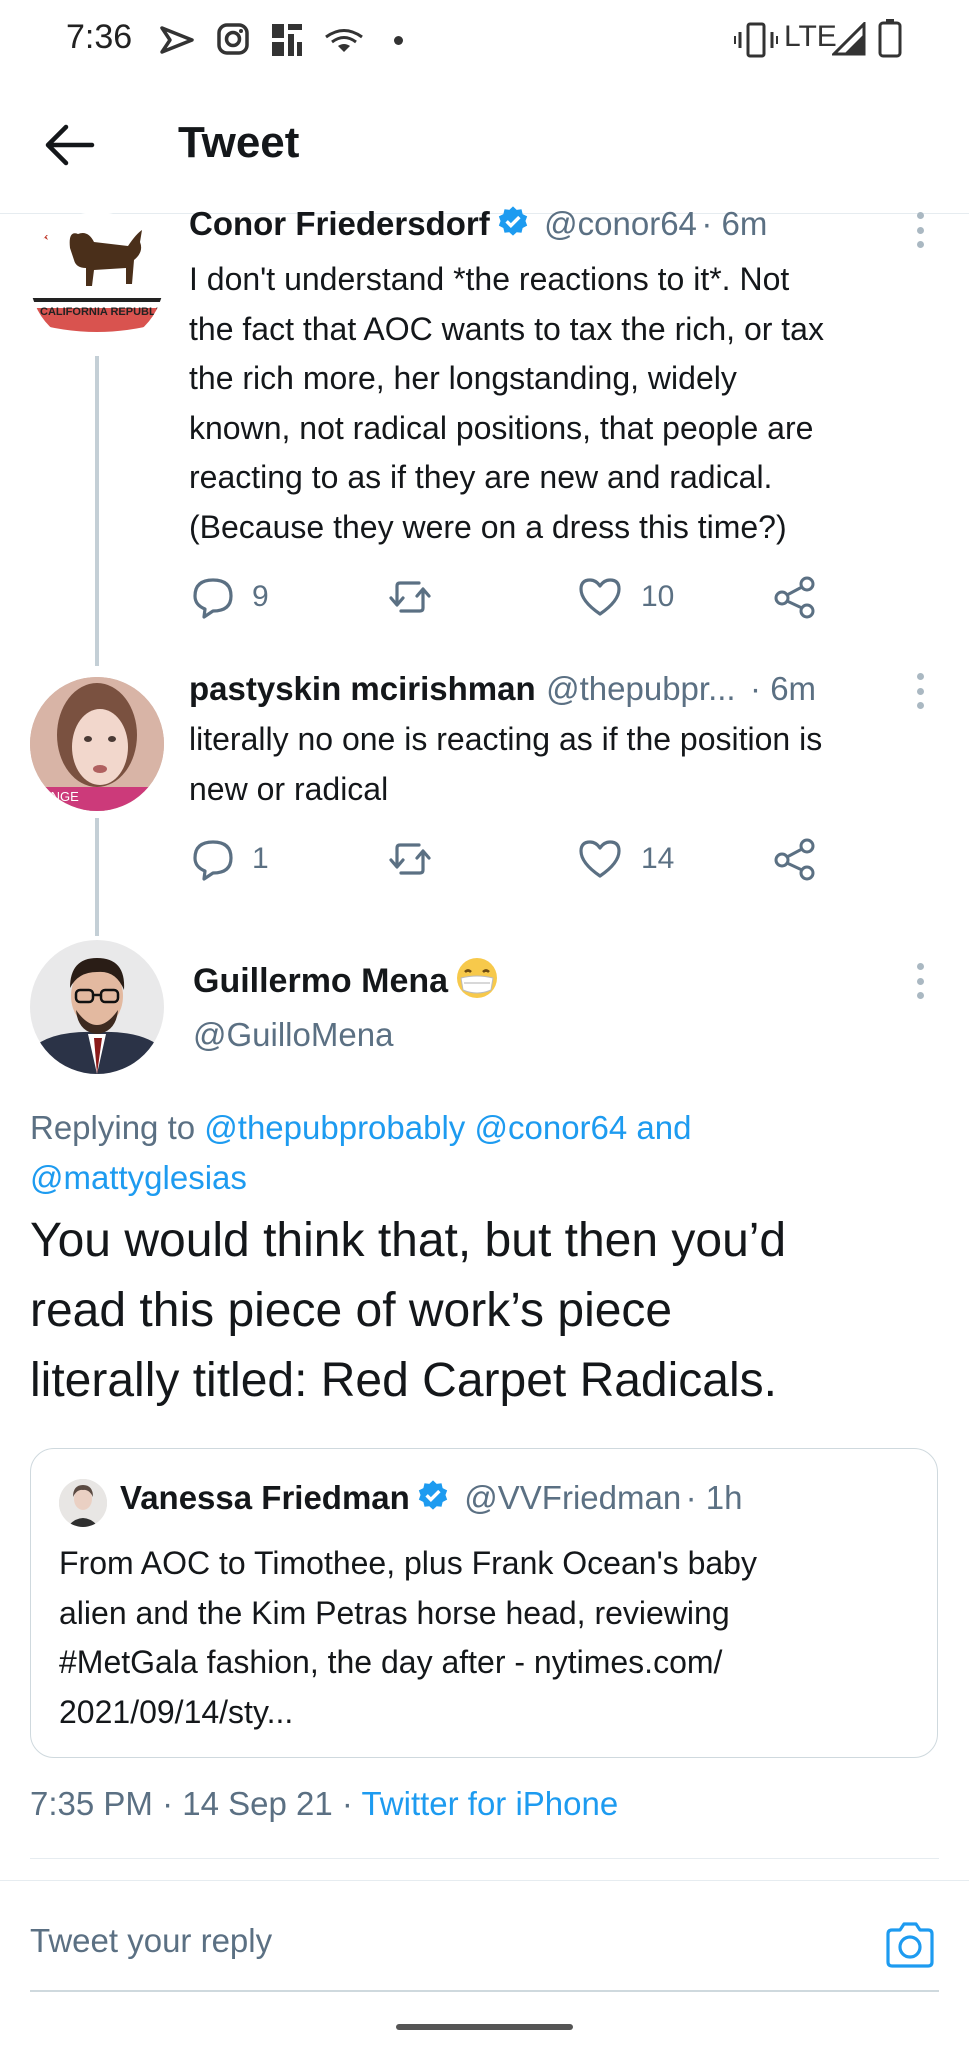  What do you see at coordinates (138, 1177) in the screenshot?
I see `mention-link: @mattyglesias` at bounding box center [138, 1177].